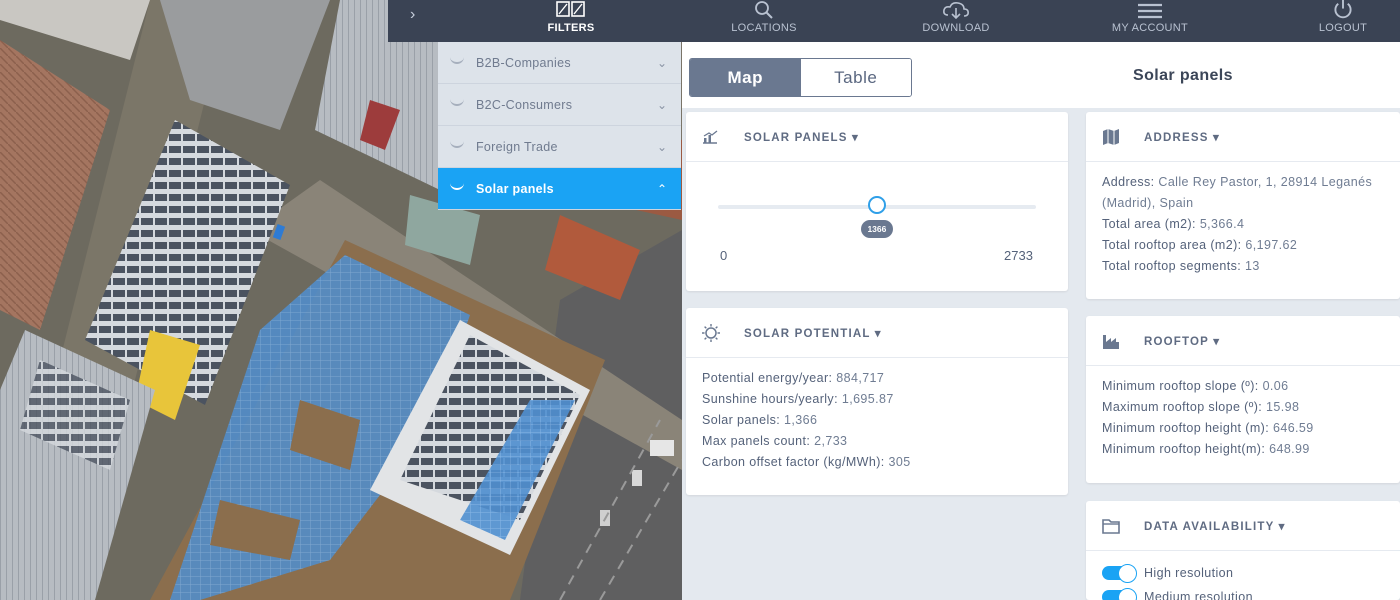 The width and height of the screenshot is (1400, 600). I want to click on nav-my-account: MY ACCOUNT, so click(1150, 21).